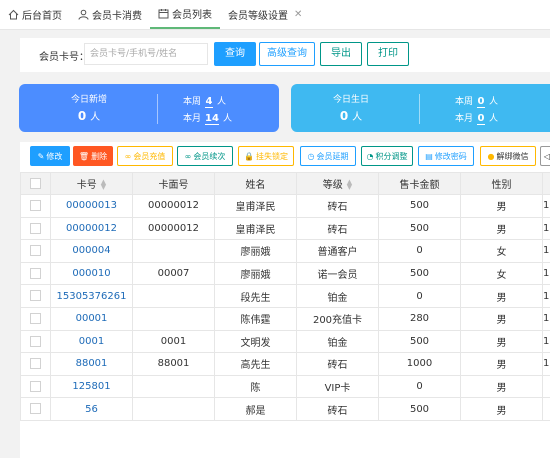  I want to click on table-row: 56 郝是 砖石 500 男, so click(285, 409).